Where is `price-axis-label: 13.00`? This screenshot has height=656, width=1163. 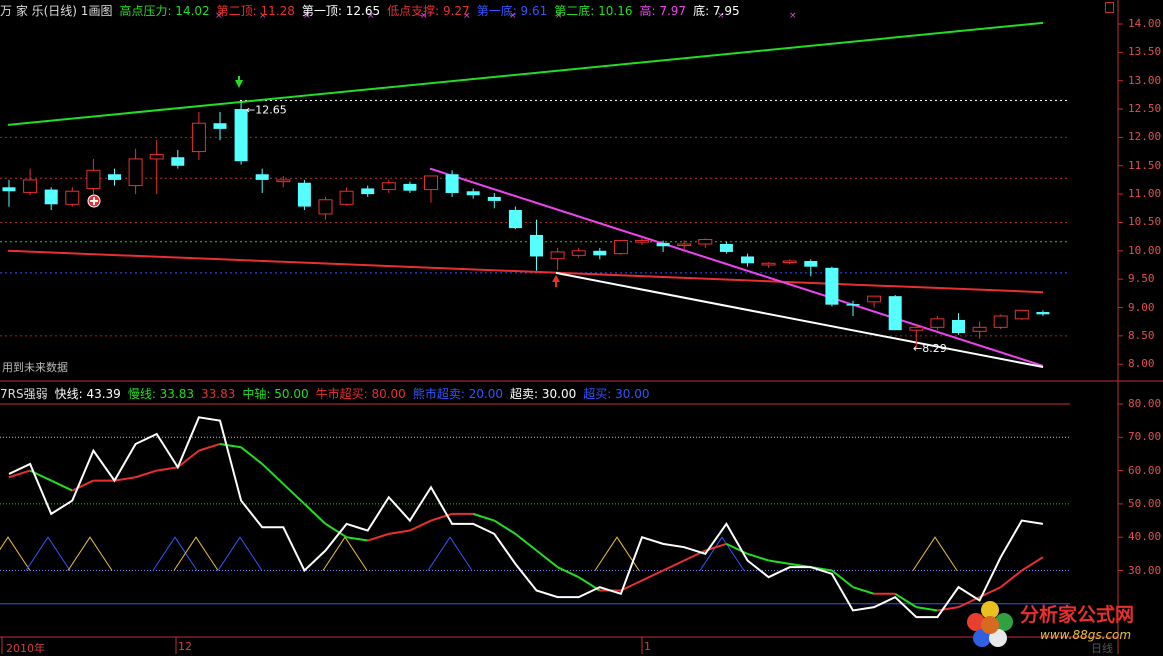 price-axis-label: 13.00 is located at coordinates (1145, 80).